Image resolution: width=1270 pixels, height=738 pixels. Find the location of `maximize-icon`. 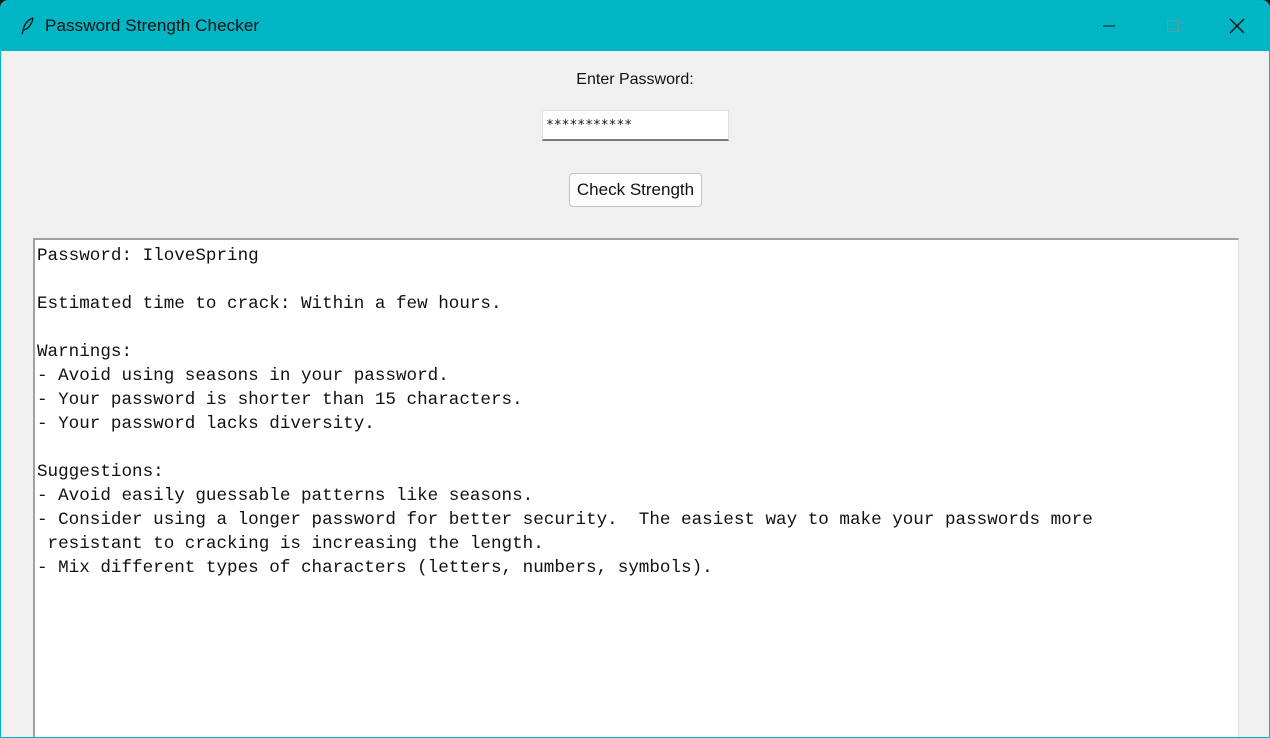

maximize-icon is located at coordinates (1173, 26).